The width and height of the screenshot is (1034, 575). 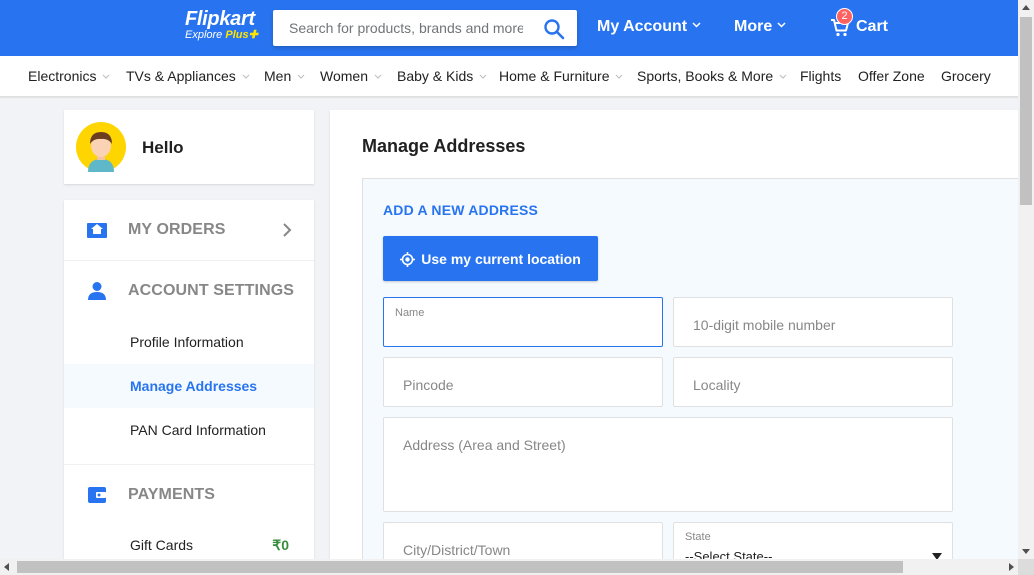 I want to click on gift-cards-amount: ₹0, so click(x=280, y=545).